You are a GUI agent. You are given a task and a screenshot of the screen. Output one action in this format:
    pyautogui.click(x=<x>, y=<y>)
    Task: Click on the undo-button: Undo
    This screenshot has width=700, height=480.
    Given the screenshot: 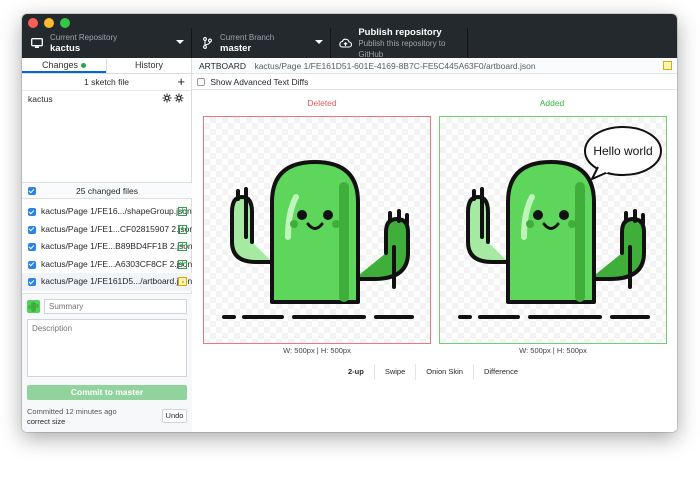 What is the action you would take?
    pyautogui.click(x=174, y=416)
    